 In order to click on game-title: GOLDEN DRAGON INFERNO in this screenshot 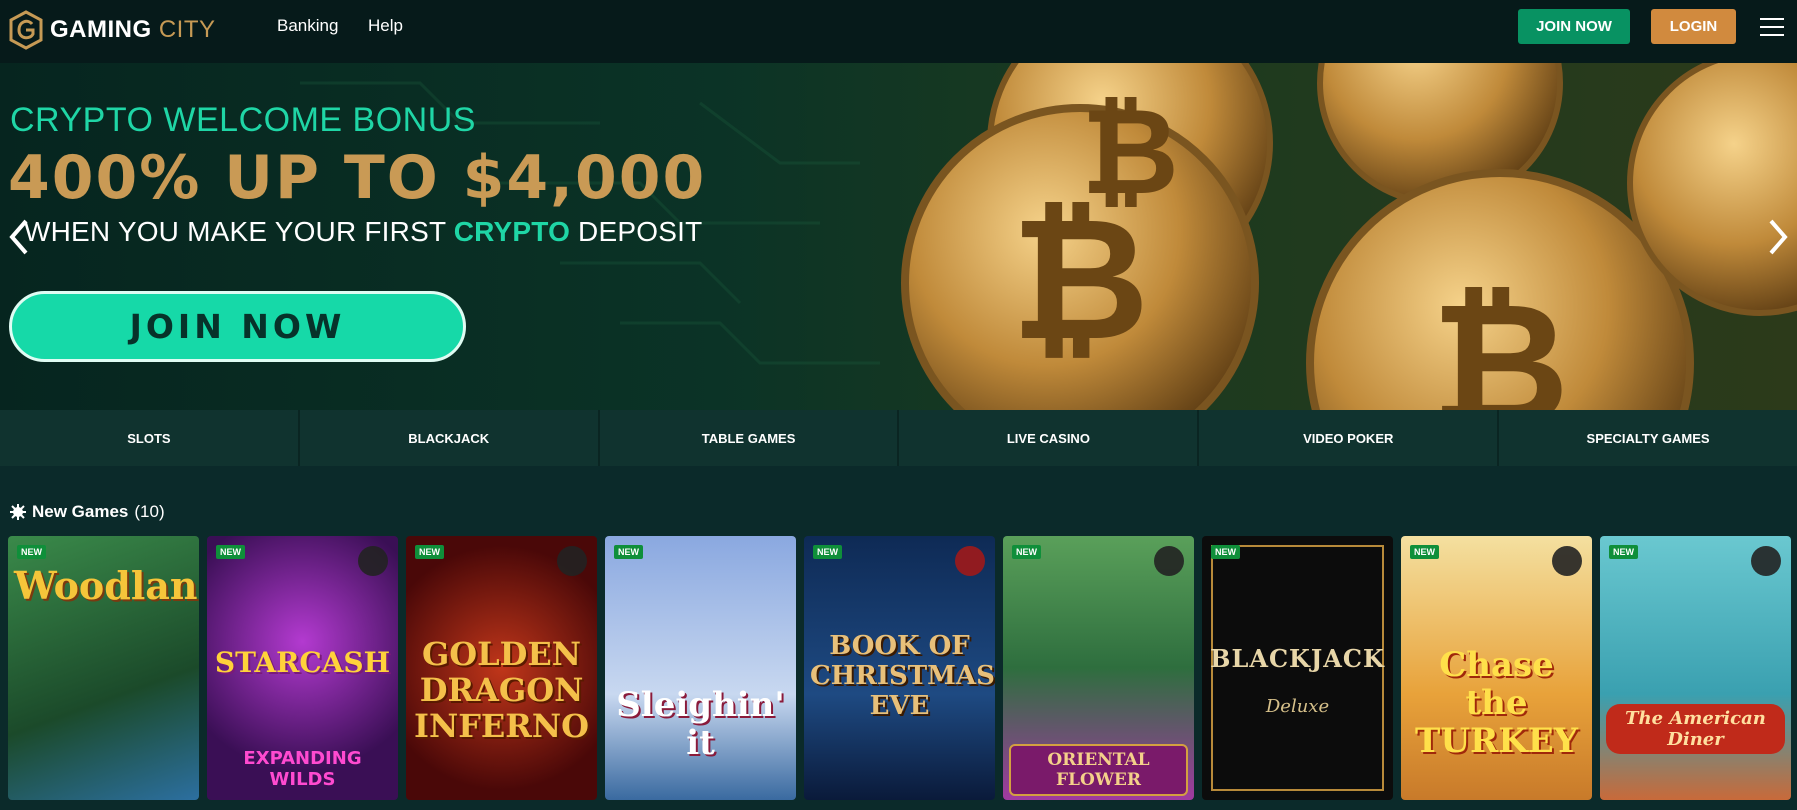, I will do `click(501, 690)`.